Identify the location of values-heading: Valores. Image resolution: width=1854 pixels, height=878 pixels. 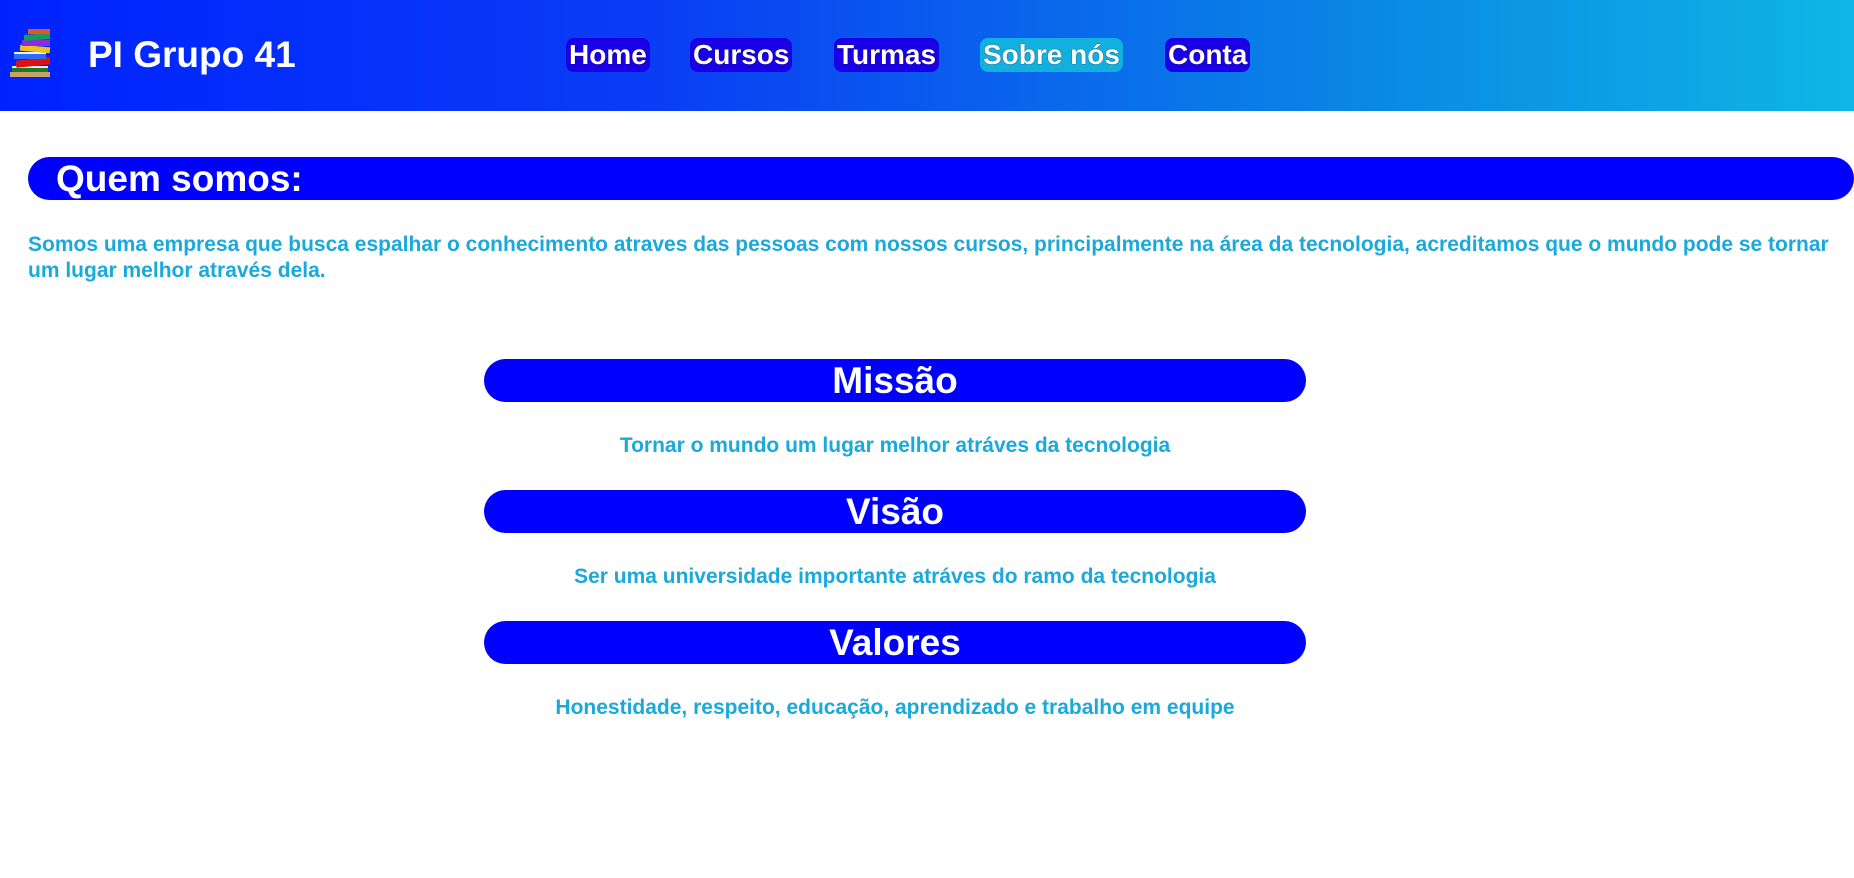
(895, 642).